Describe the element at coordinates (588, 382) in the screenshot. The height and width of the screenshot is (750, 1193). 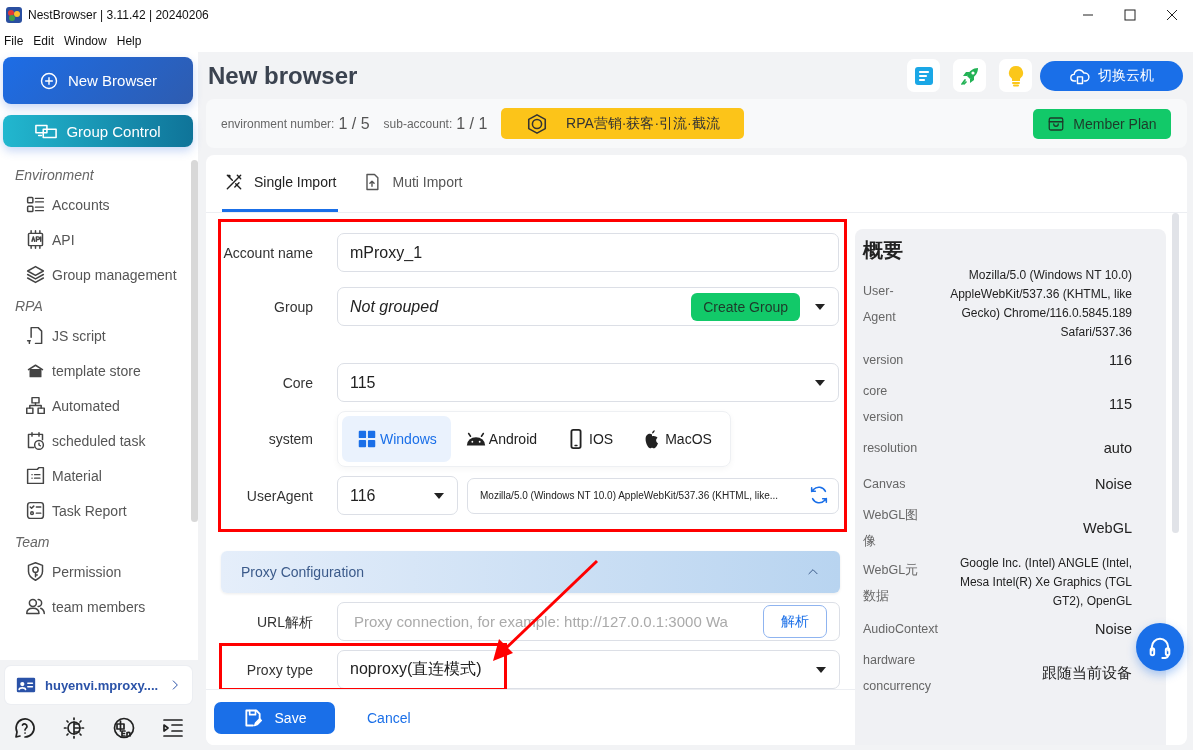
I see `core-select: 115` at that location.